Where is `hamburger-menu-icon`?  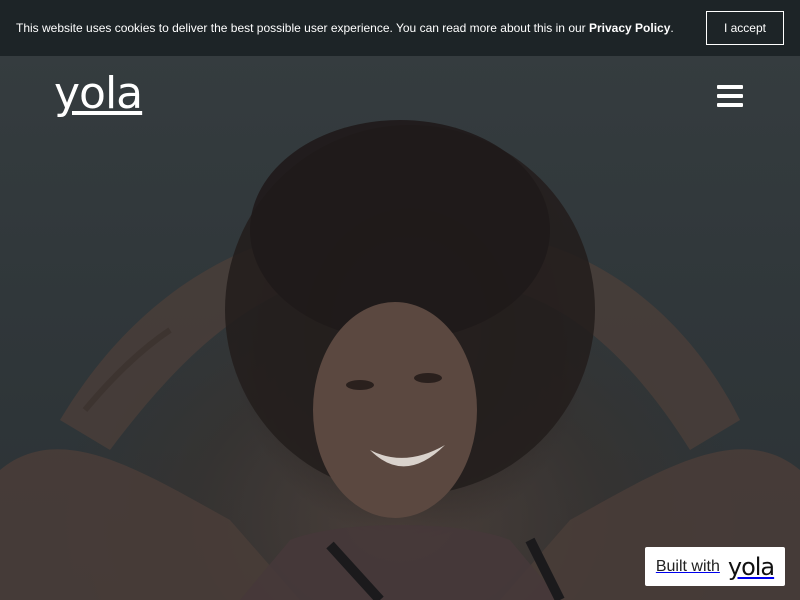 hamburger-menu-icon is located at coordinates (730, 96).